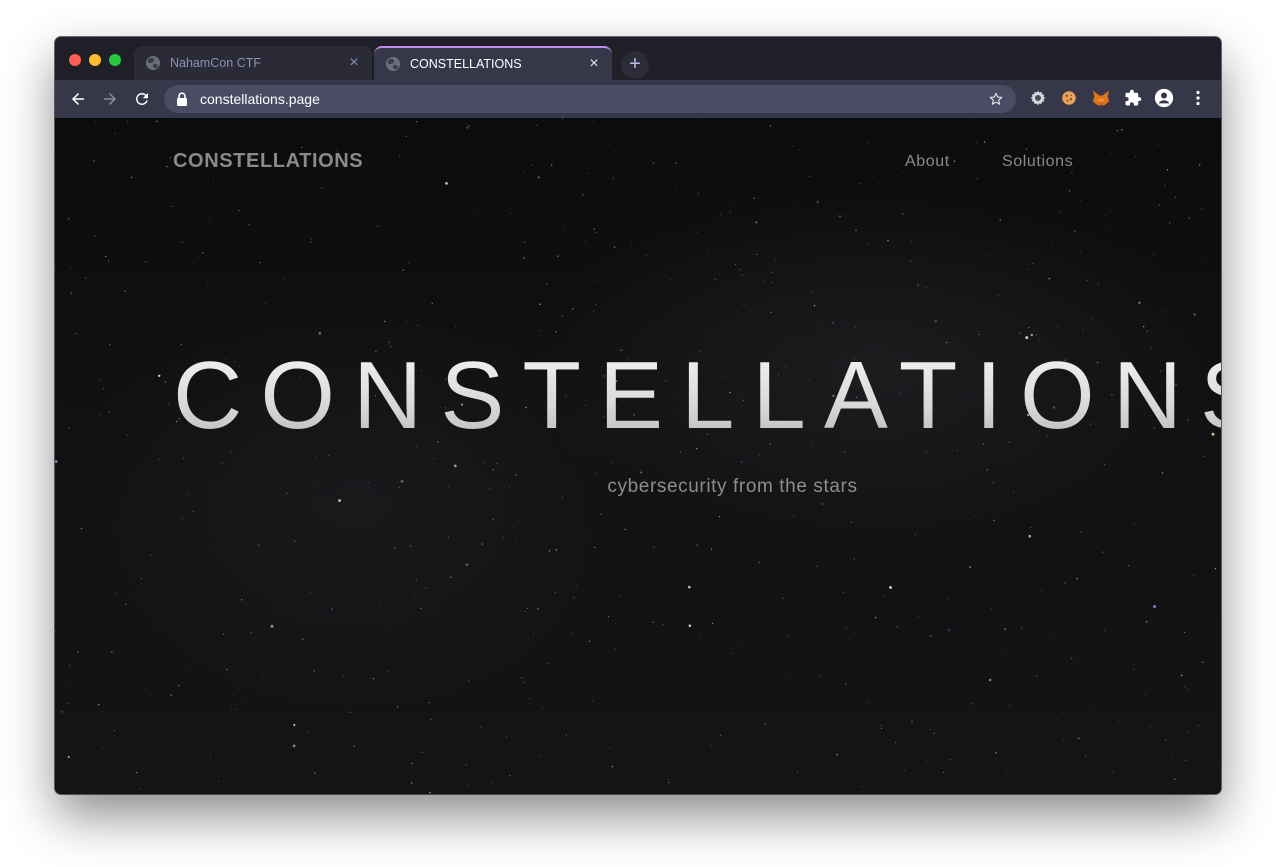  What do you see at coordinates (1198, 98) in the screenshot?
I see `kebab-menu-icon` at bounding box center [1198, 98].